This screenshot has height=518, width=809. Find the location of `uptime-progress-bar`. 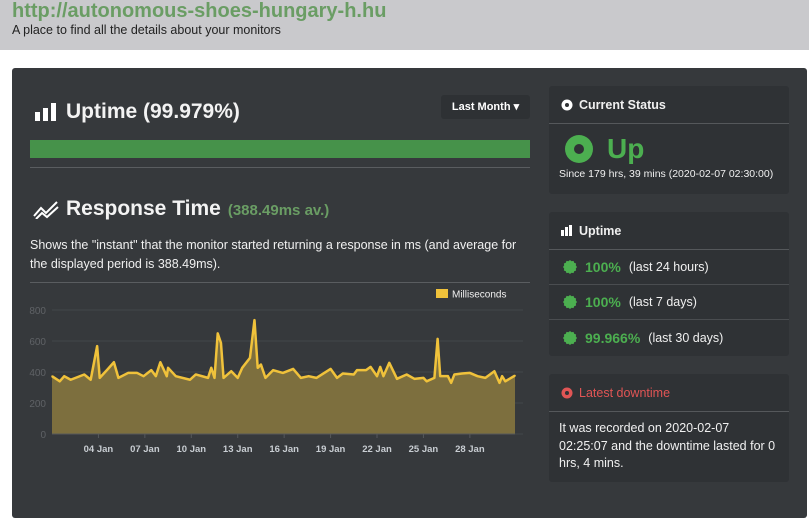

uptime-progress-bar is located at coordinates (280, 149).